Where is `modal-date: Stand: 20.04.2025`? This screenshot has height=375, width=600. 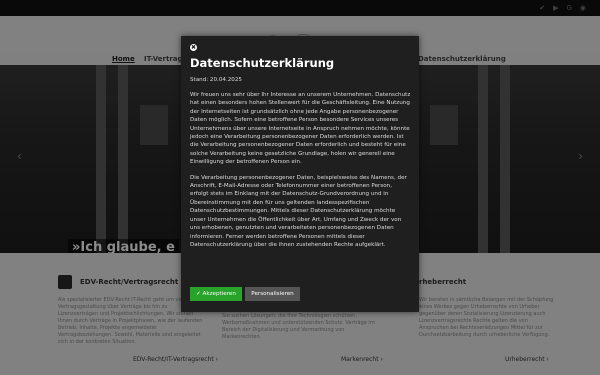
modal-date: Stand: 20.04.2025 is located at coordinates (216, 80).